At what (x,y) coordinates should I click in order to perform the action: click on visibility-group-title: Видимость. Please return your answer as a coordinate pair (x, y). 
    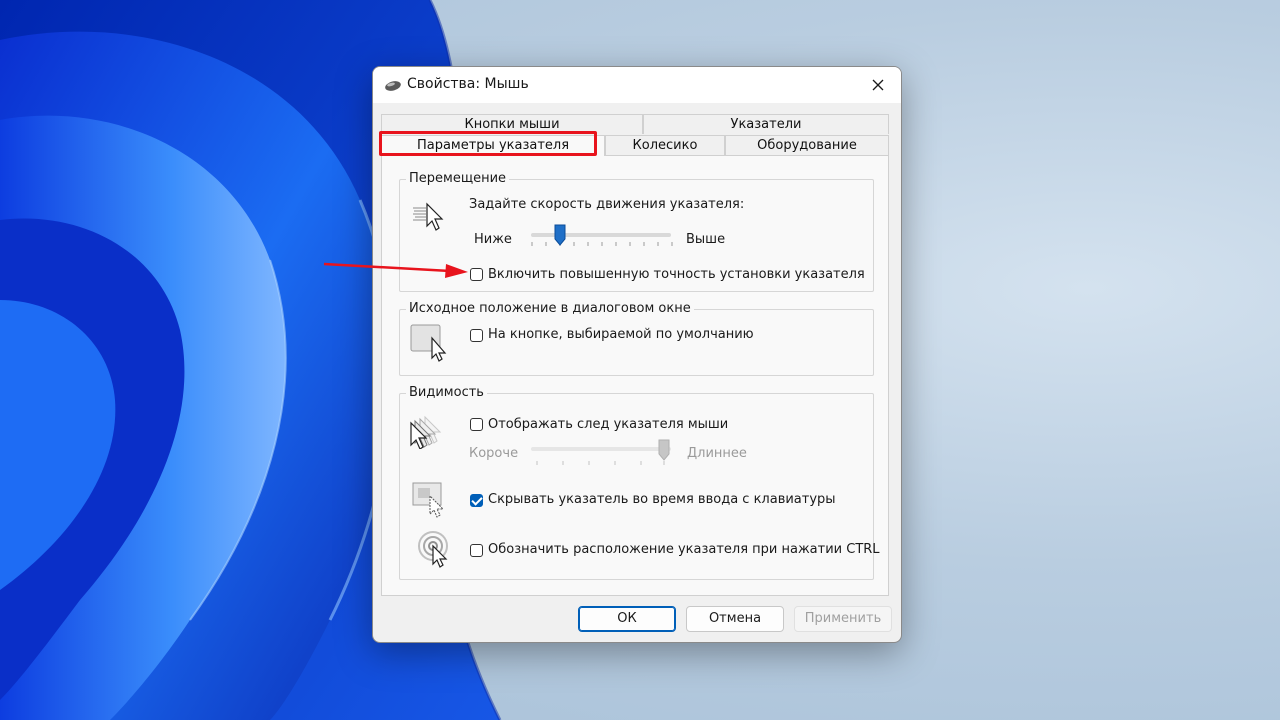
    Looking at the image, I should click on (446, 393).